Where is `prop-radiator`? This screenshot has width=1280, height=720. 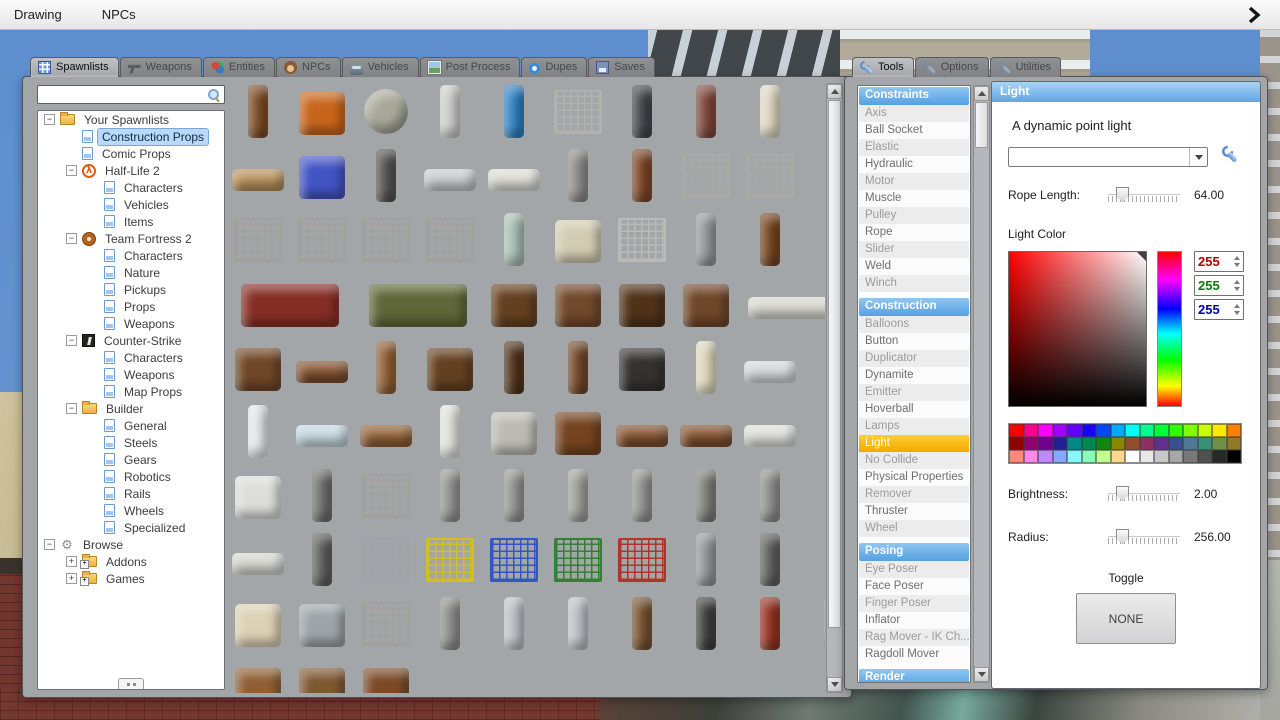 prop-radiator is located at coordinates (770, 368).